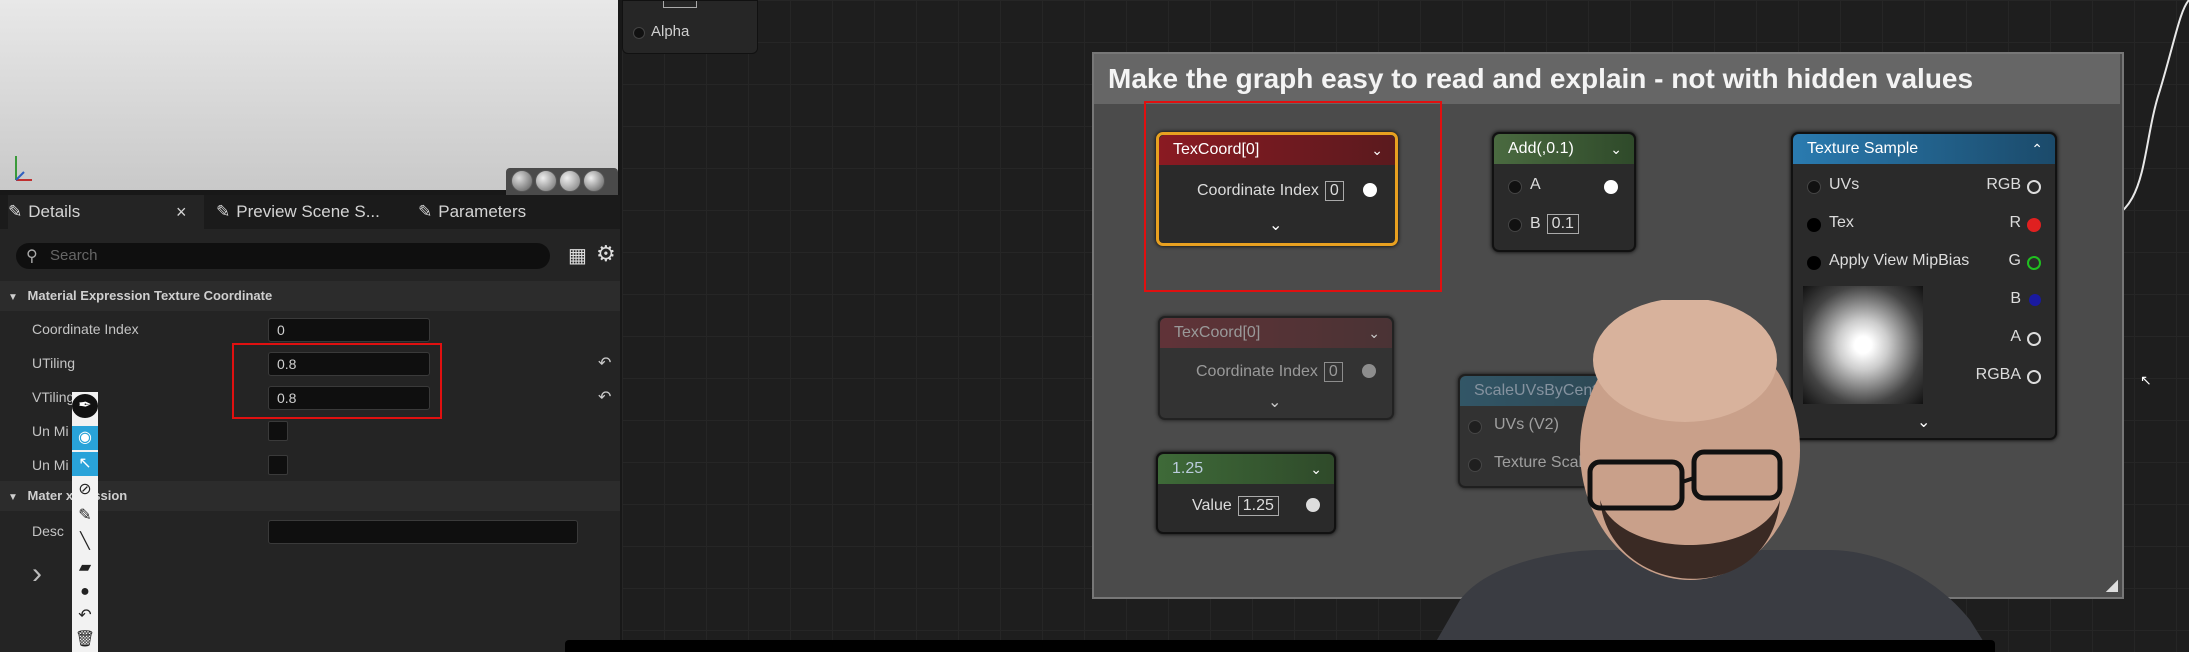 The height and width of the screenshot is (652, 2189). Describe the element at coordinates (1276, 333) in the screenshot. I see `texcoord2-header: TexCoord[0] ⌄` at that location.